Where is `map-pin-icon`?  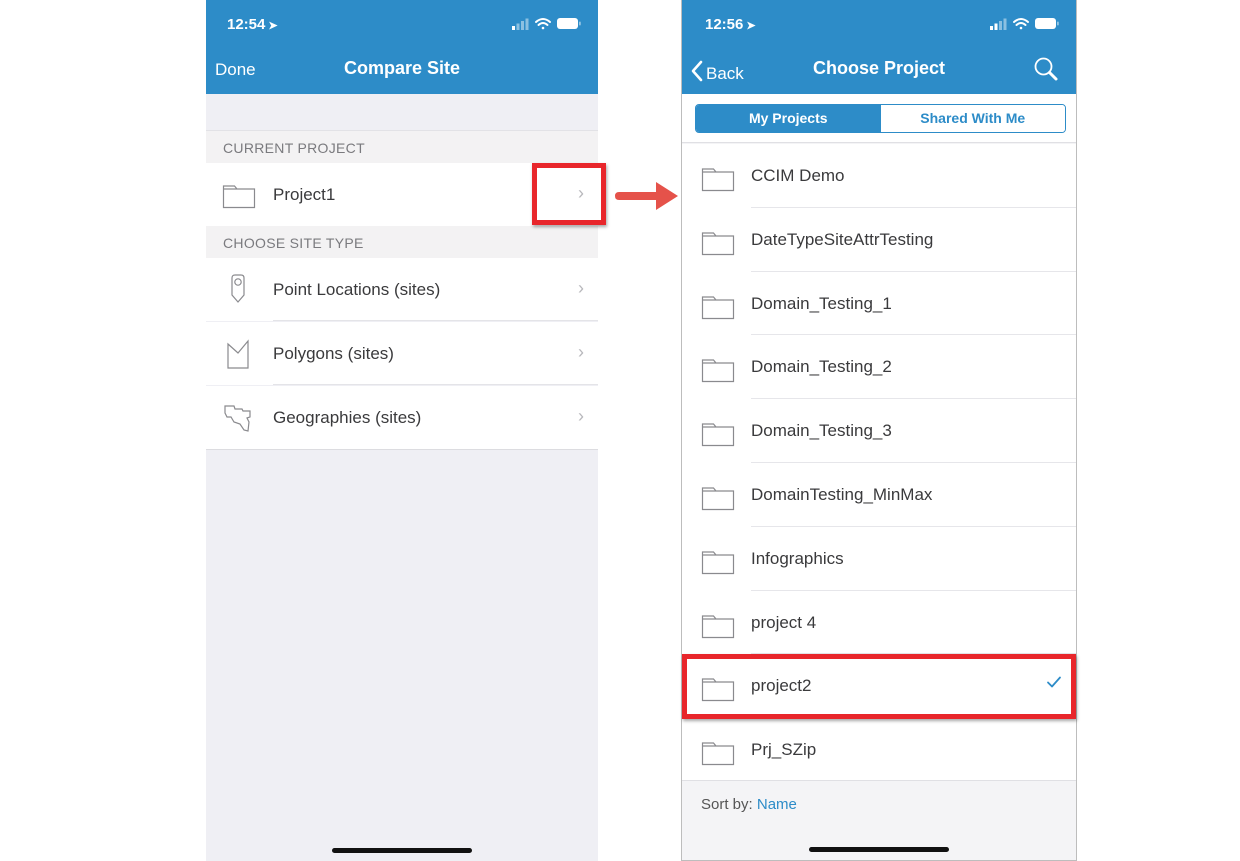
map-pin-icon is located at coordinates (238, 288).